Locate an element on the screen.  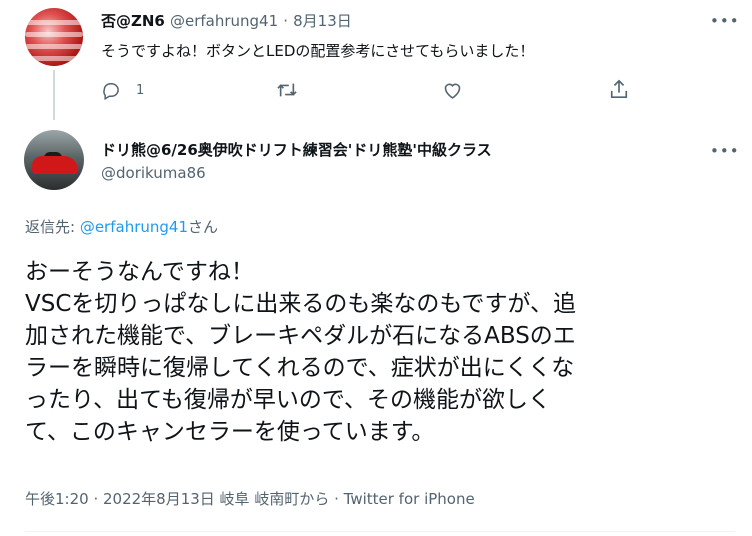
reply-tweet-header: 否@ZN6 @erfahrung41 · 8月13日 is located at coordinates (226, 20).